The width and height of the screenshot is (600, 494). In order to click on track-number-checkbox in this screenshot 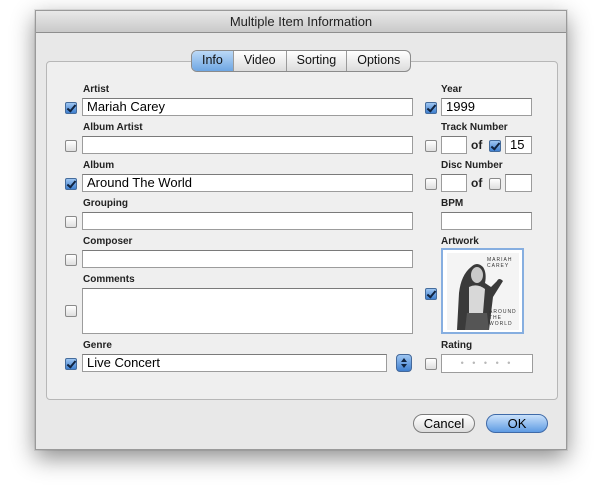, I will do `click(431, 146)`.